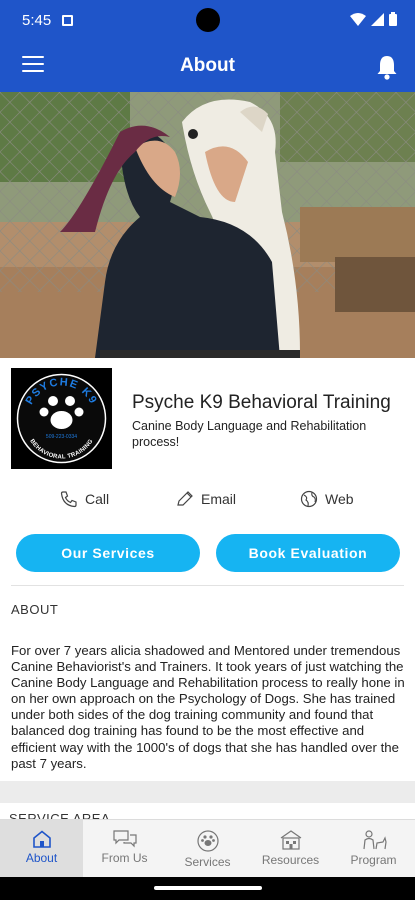 This screenshot has width=415, height=900. What do you see at coordinates (207, 585) in the screenshot?
I see `divider` at bounding box center [207, 585].